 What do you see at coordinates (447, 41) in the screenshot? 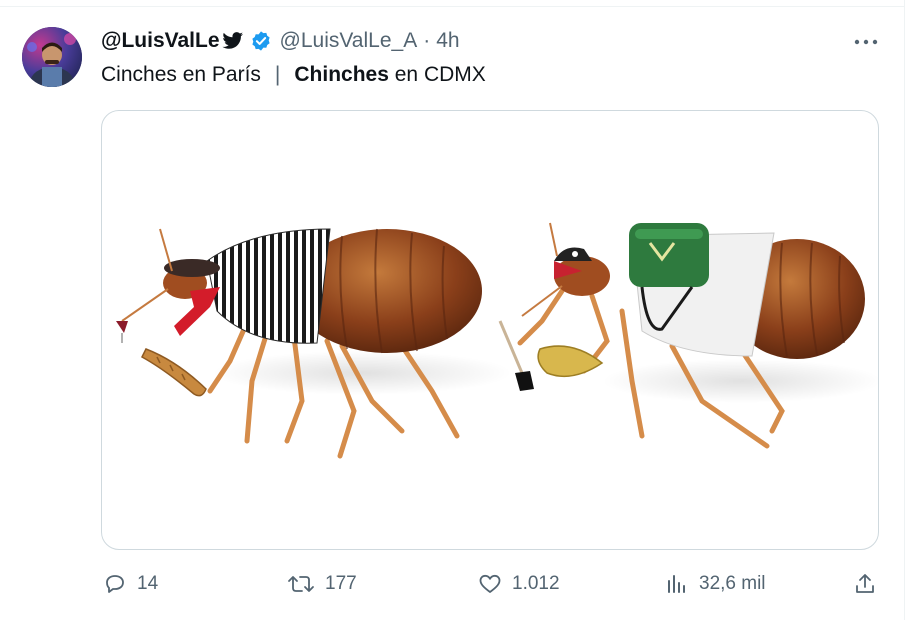
I see `timestamp: 4h` at bounding box center [447, 41].